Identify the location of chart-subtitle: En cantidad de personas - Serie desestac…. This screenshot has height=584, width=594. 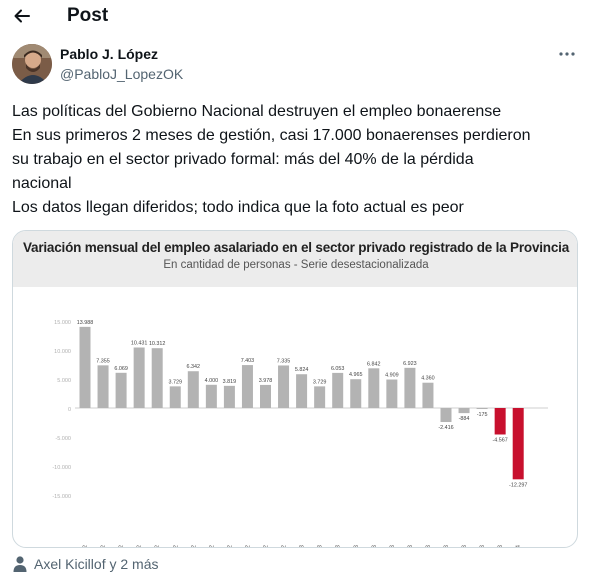
(296, 265).